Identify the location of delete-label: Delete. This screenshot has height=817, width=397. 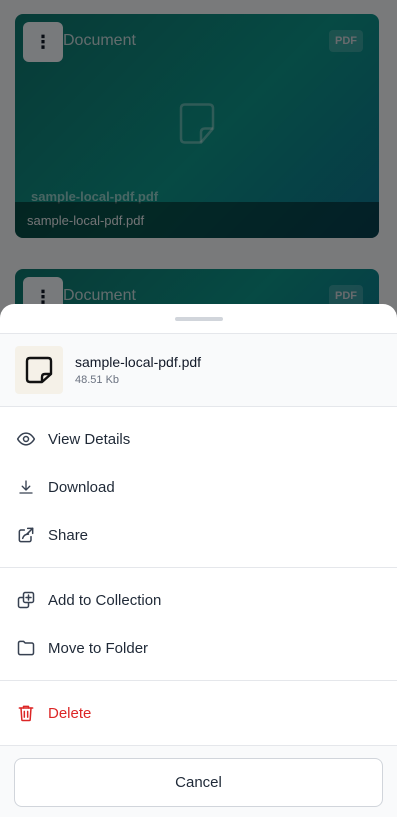
(70, 713).